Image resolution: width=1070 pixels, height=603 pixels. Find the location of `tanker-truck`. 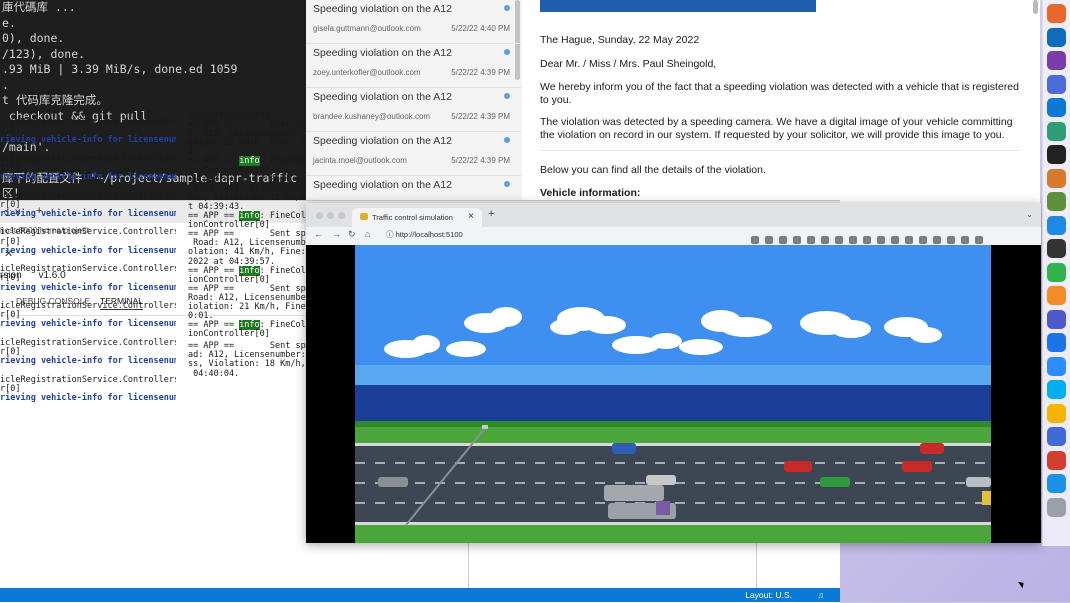

tanker-truck is located at coordinates (634, 493).